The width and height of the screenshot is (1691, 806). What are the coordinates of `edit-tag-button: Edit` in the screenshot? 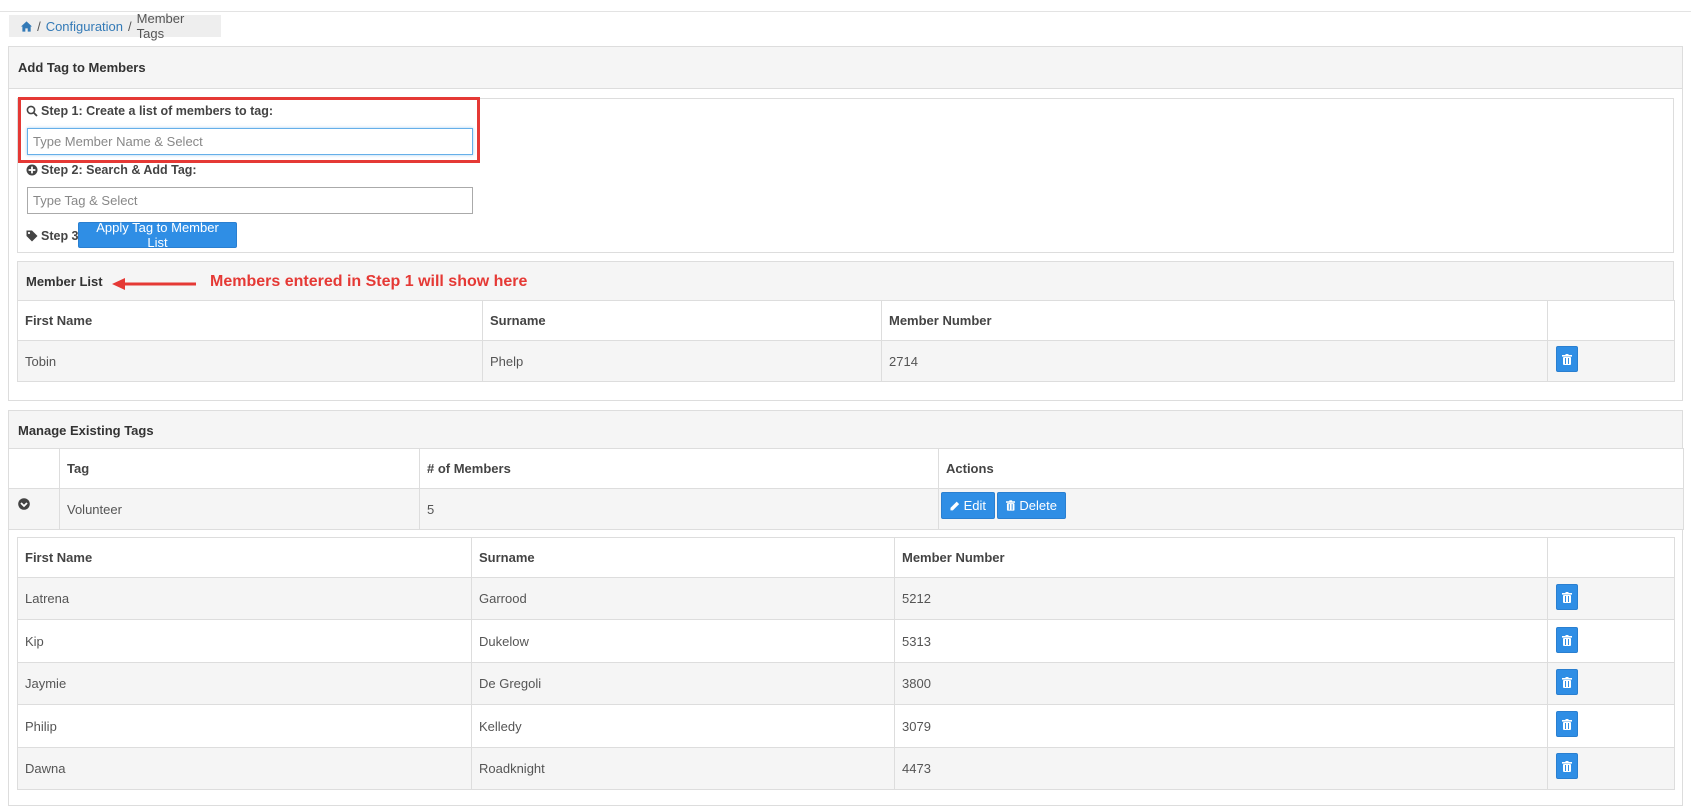 It's located at (968, 505).